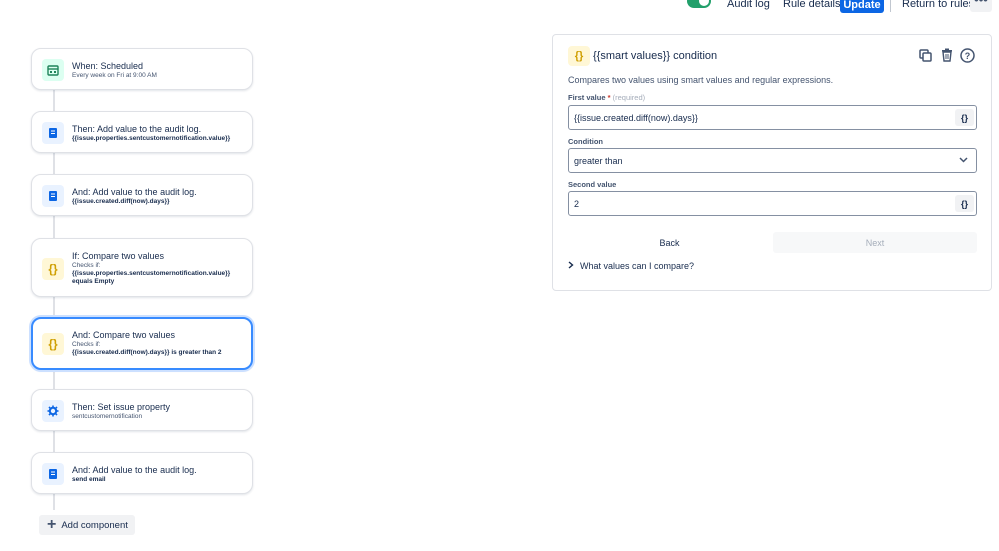 The height and width of the screenshot is (551, 999). Describe the element at coordinates (121, 201) in the screenshot. I see `card-subtitle: {{issue.created.diff(now).days}}` at that location.